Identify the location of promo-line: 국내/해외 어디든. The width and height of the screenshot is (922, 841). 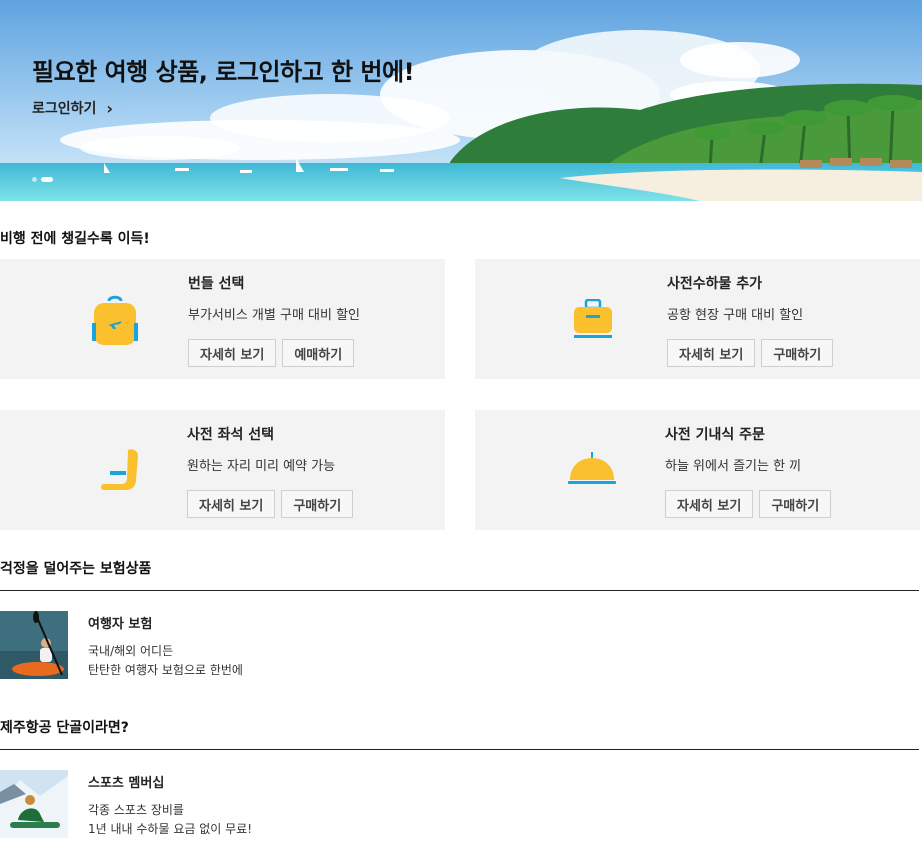
(131, 651).